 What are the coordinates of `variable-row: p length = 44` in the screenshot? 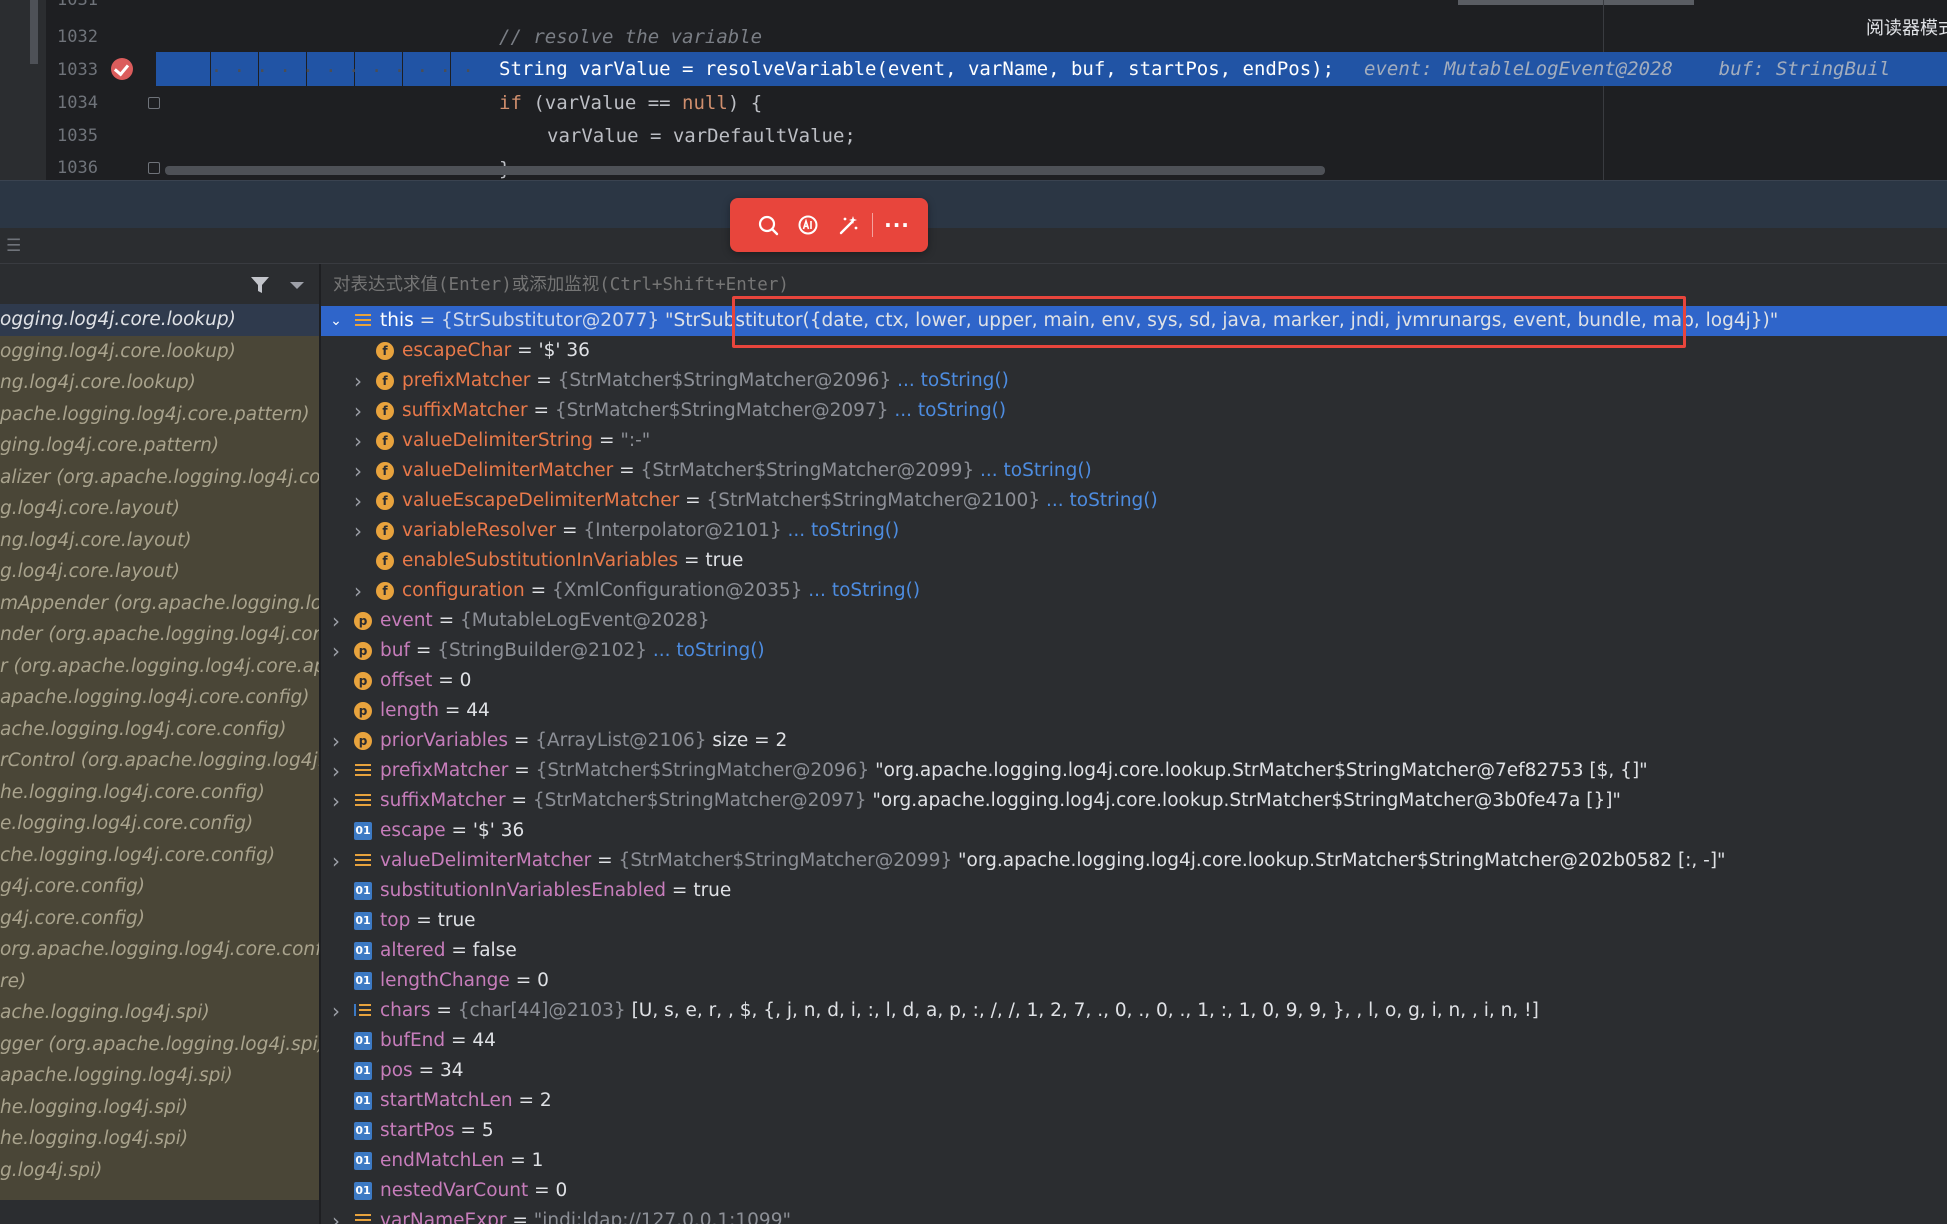 It's located at (1134, 711).